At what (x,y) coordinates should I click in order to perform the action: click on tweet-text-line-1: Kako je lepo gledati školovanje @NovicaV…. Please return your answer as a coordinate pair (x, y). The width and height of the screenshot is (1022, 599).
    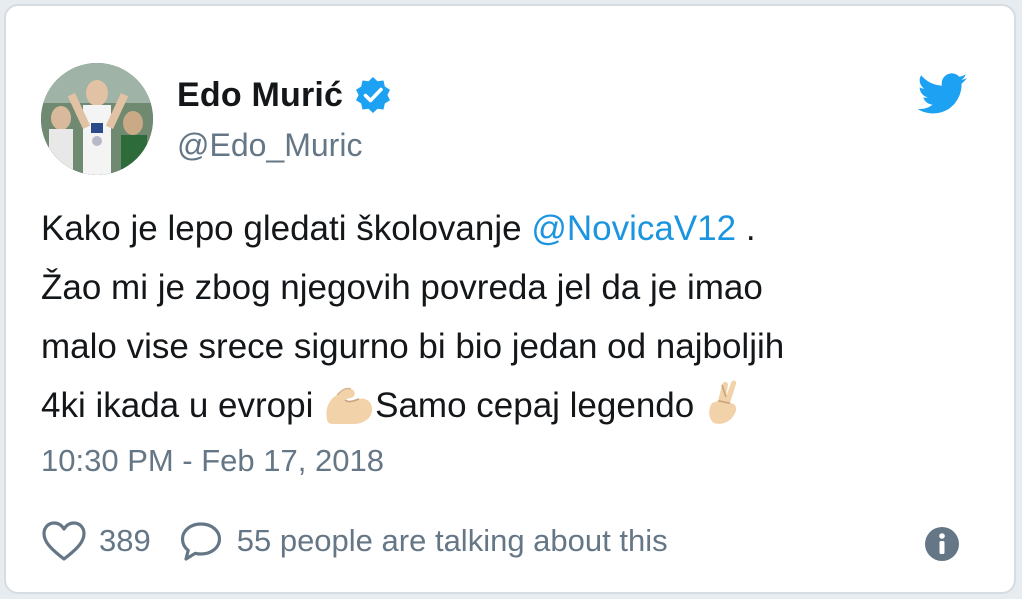
    Looking at the image, I should click on (511, 228).